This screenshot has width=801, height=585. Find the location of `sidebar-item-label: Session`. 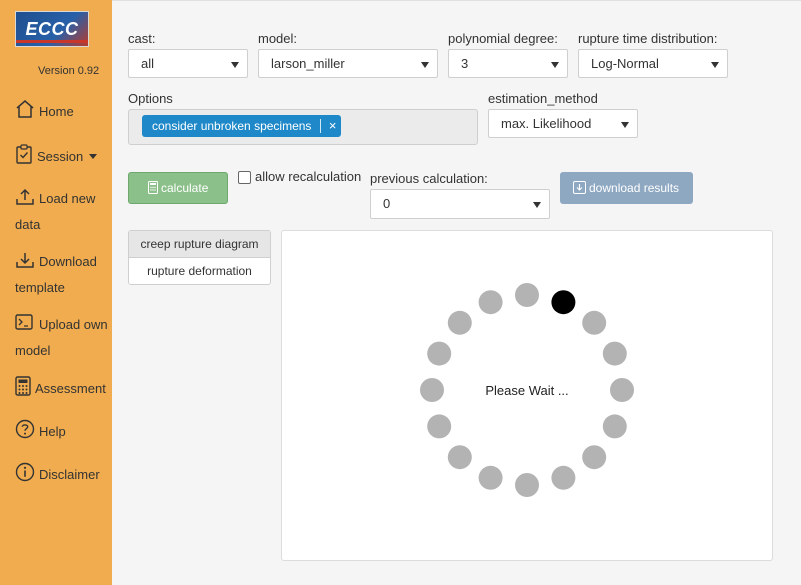

sidebar-item-label: Session is located at coordinates (60, 156).